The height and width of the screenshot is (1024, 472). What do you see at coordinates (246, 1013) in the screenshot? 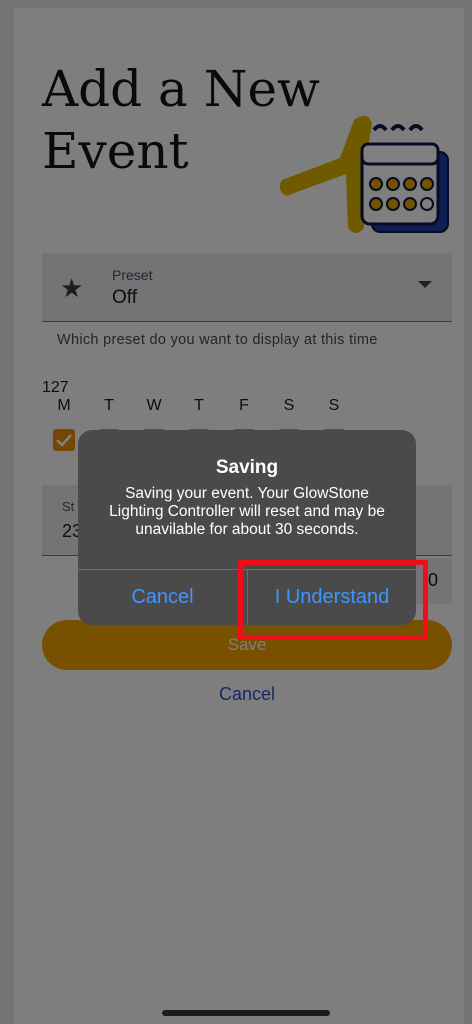
I see `home-indicator` at bounding box center [246, 1013].